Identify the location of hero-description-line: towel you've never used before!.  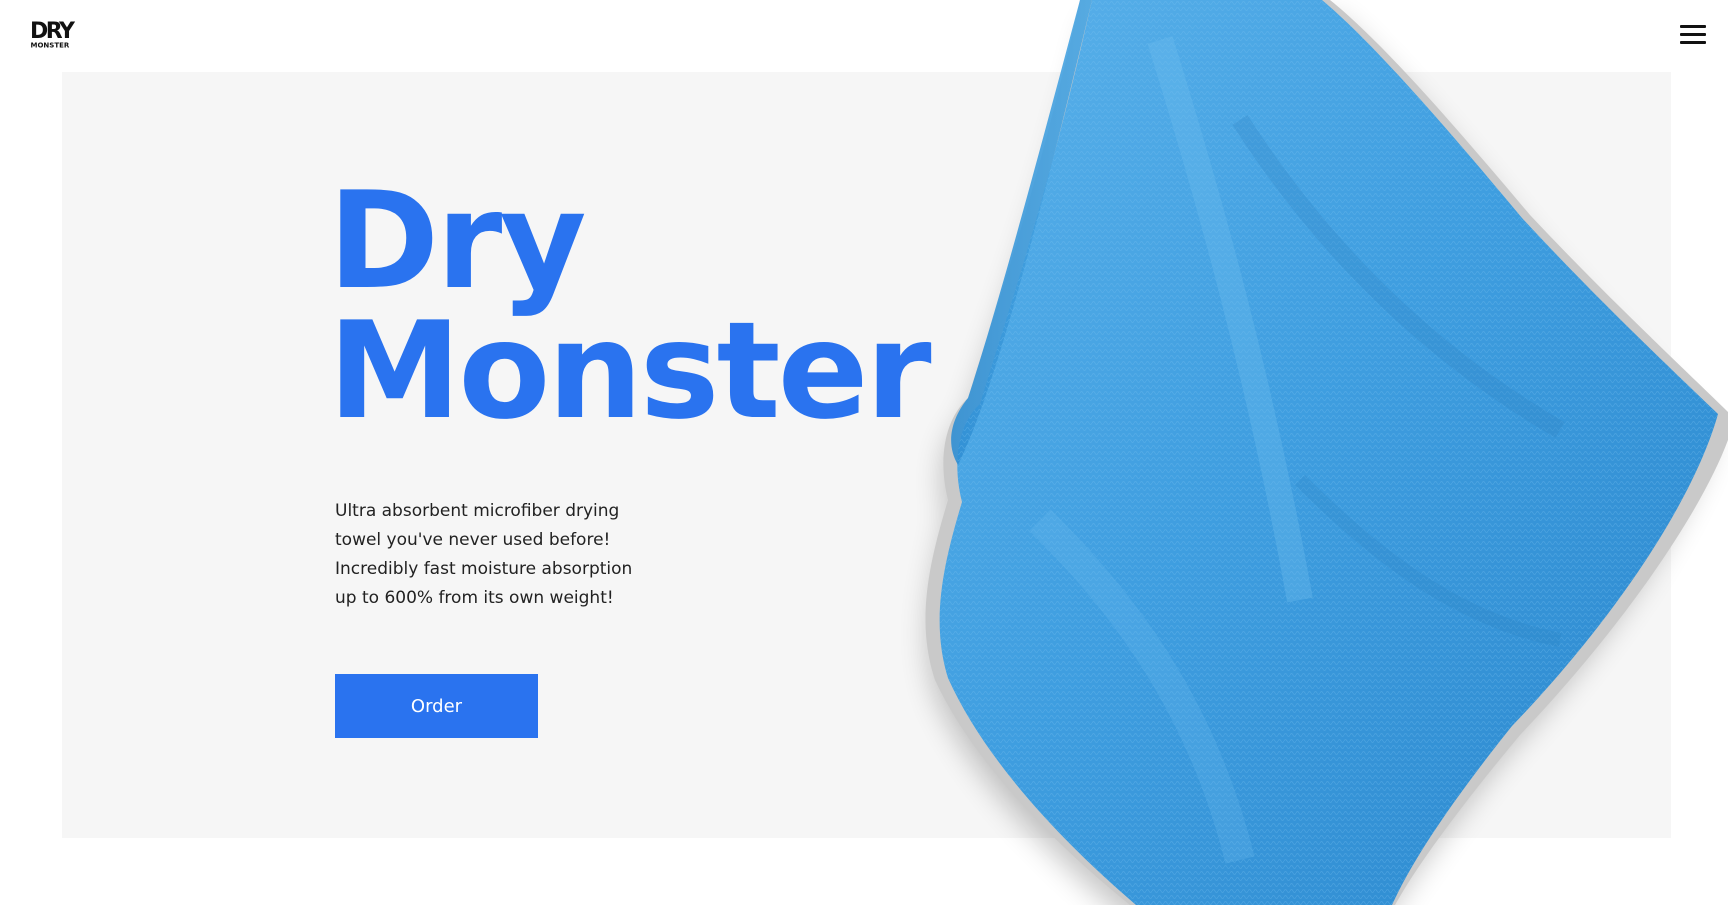
(473, 540).